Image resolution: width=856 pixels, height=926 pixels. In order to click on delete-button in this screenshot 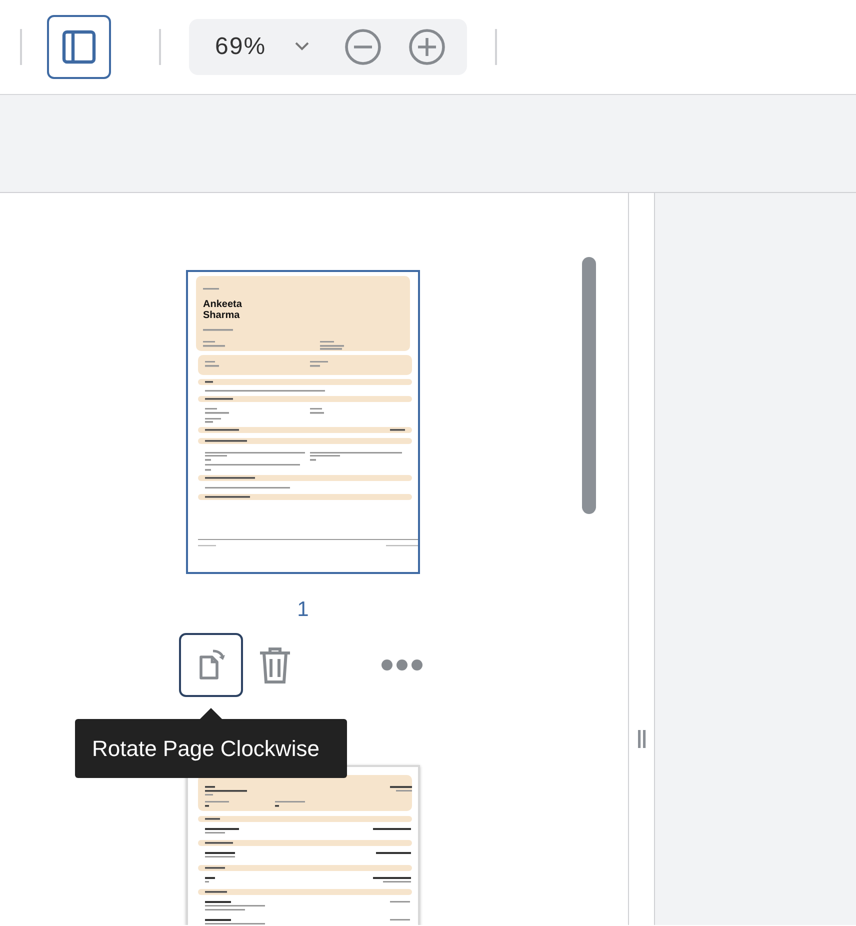, I will do `click(275, 665)`.